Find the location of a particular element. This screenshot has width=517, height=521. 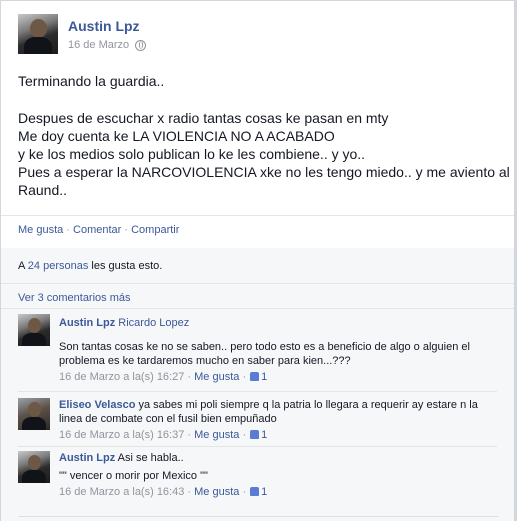

comment-date: 16 de Marzo a la(s) 16:43 is located at coordinates (121, 492).